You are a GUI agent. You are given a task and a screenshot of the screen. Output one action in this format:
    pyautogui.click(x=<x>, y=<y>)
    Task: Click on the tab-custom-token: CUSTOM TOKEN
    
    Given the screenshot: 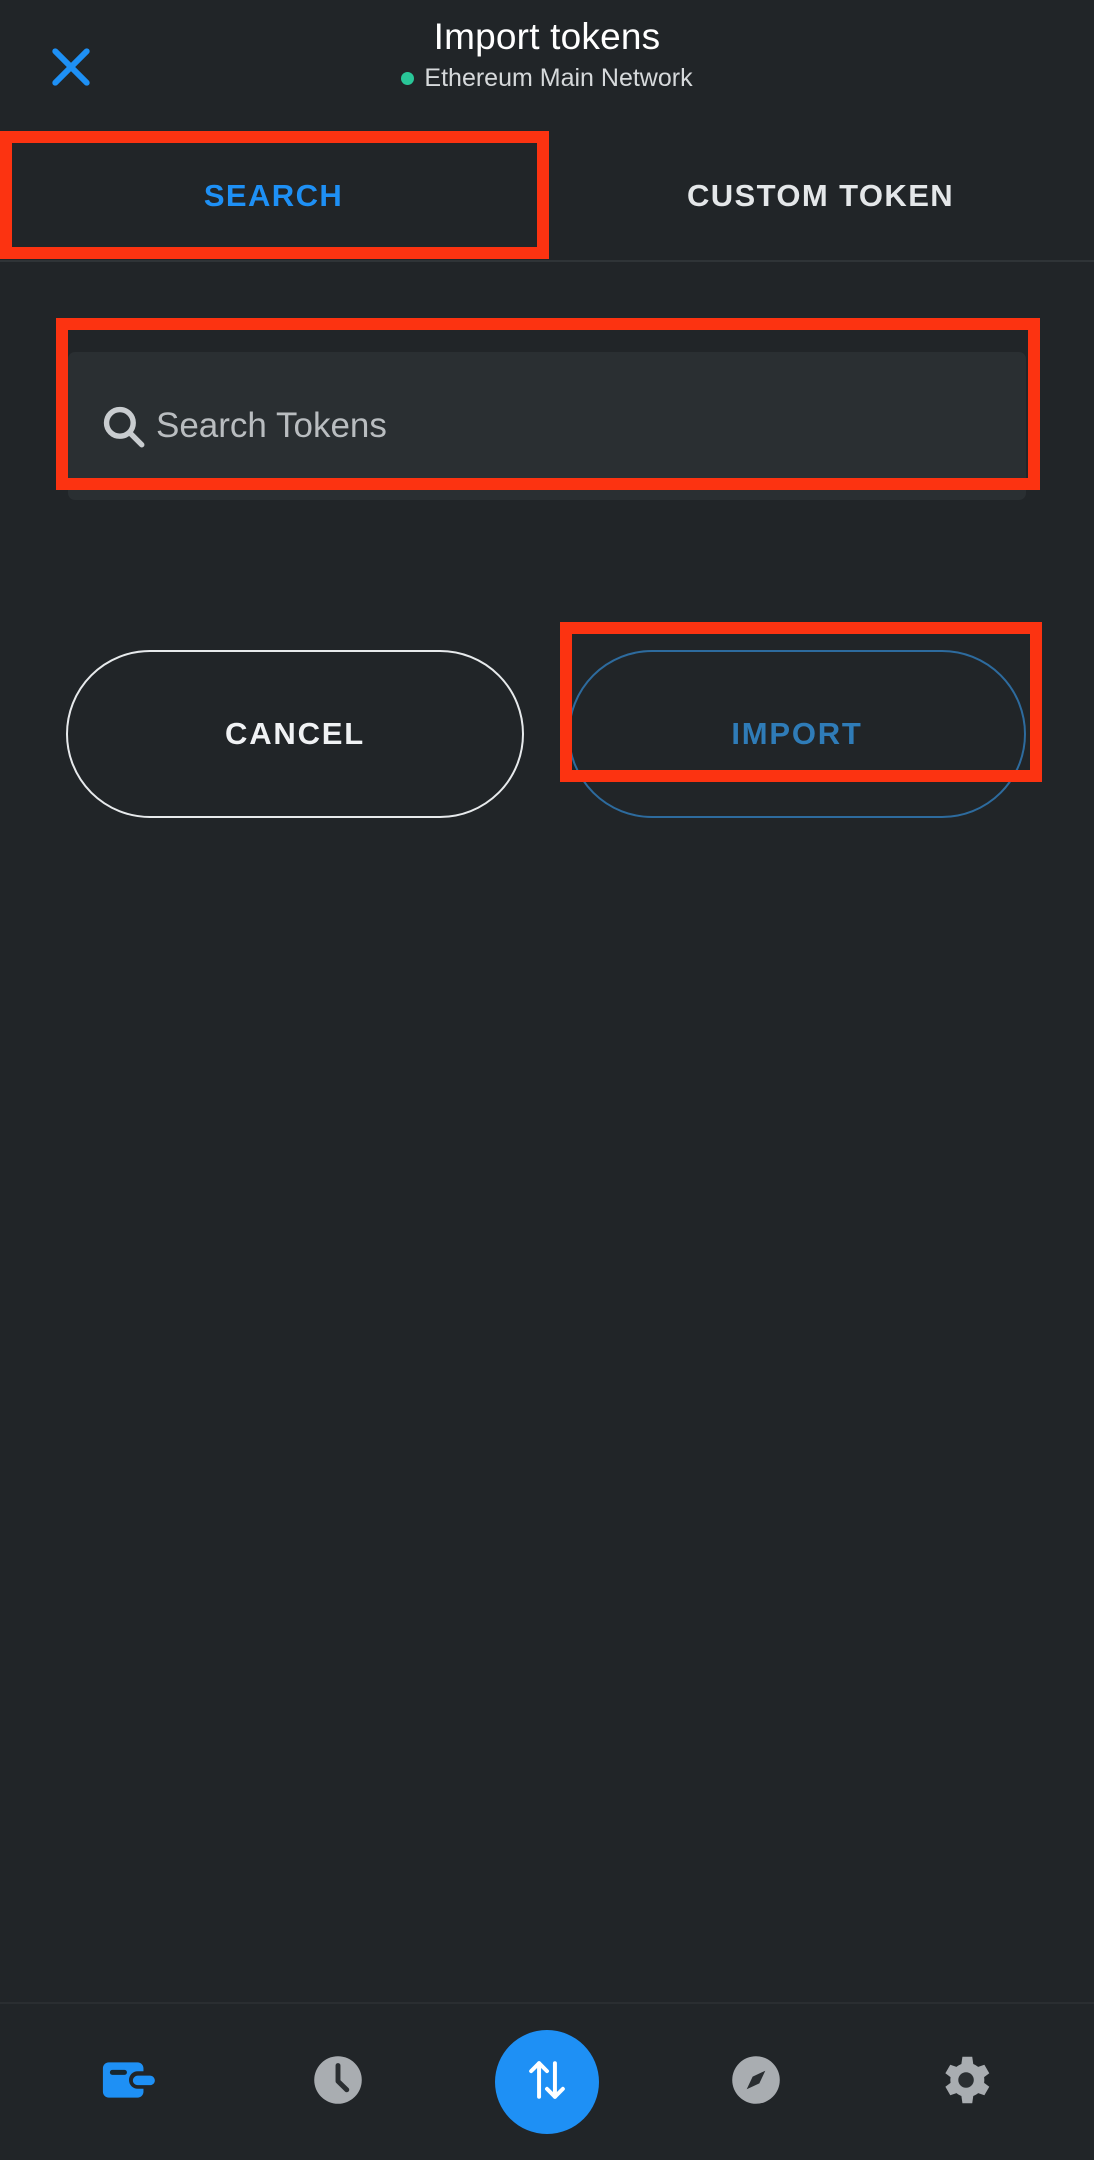 What is the action you would take?
    pyautogui.click(x=820, y=196)
    